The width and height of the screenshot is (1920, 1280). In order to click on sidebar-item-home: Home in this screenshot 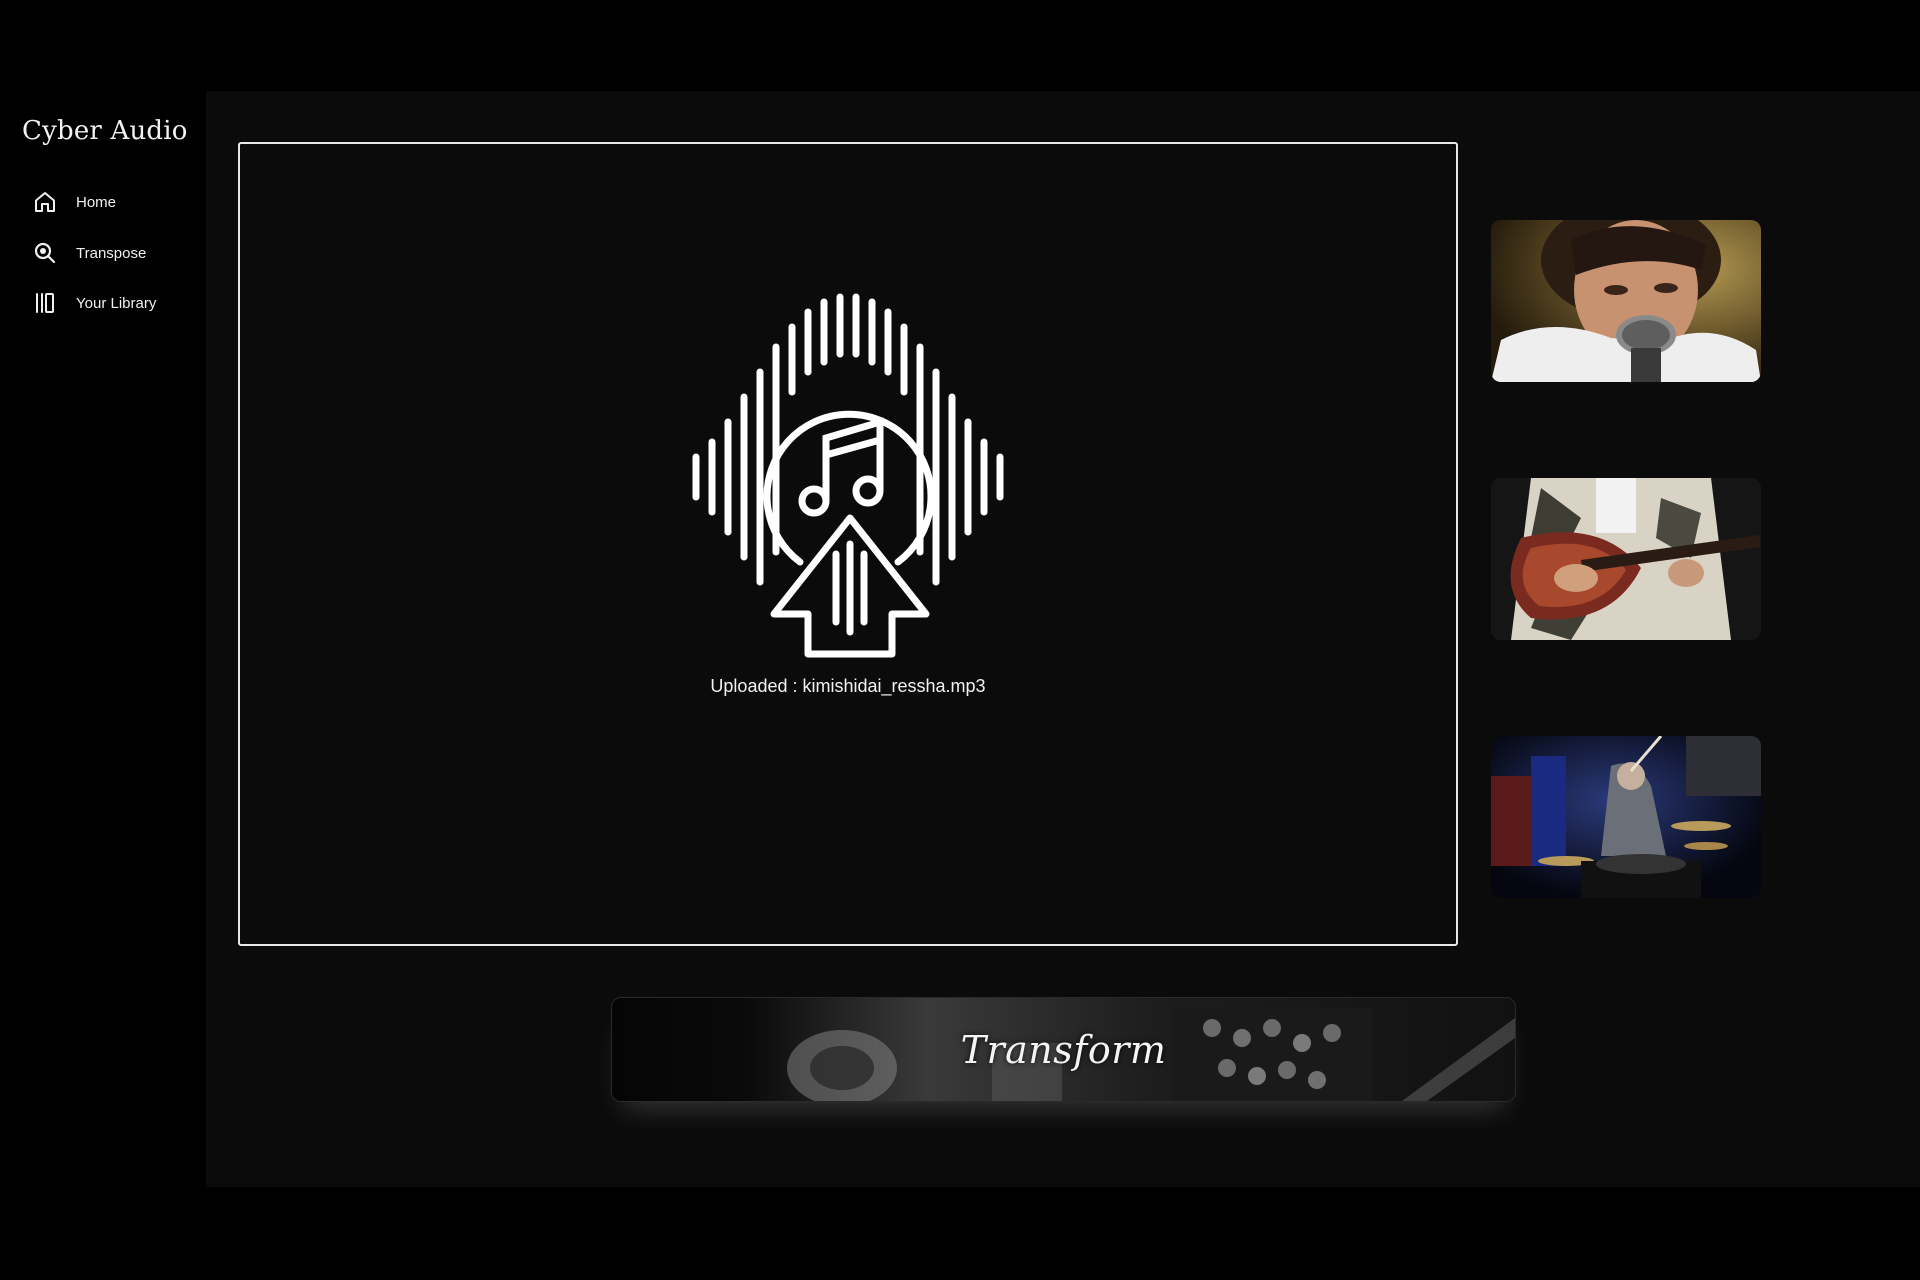, I will do `click(74, 202)`.